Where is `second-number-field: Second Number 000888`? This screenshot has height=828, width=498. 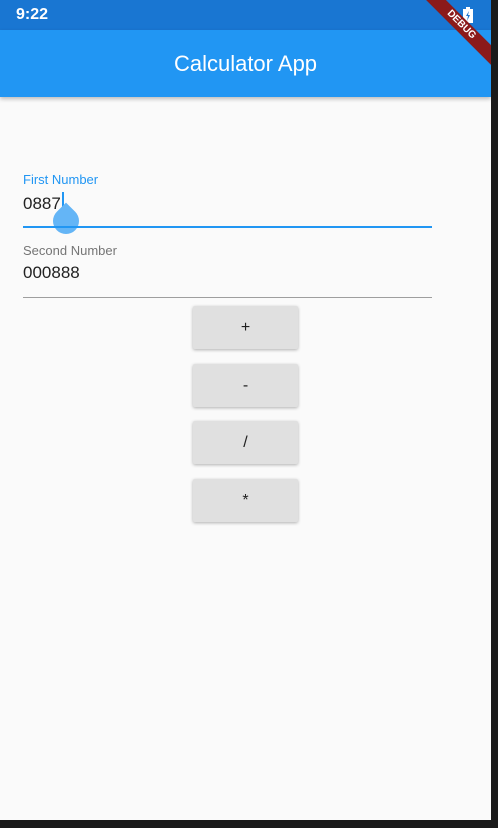 second-number-field: Second Number 000888 is located at coordinates (227, 271).